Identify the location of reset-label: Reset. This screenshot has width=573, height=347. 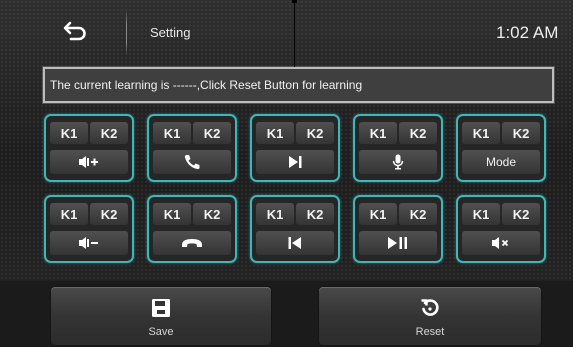
(430, 332).